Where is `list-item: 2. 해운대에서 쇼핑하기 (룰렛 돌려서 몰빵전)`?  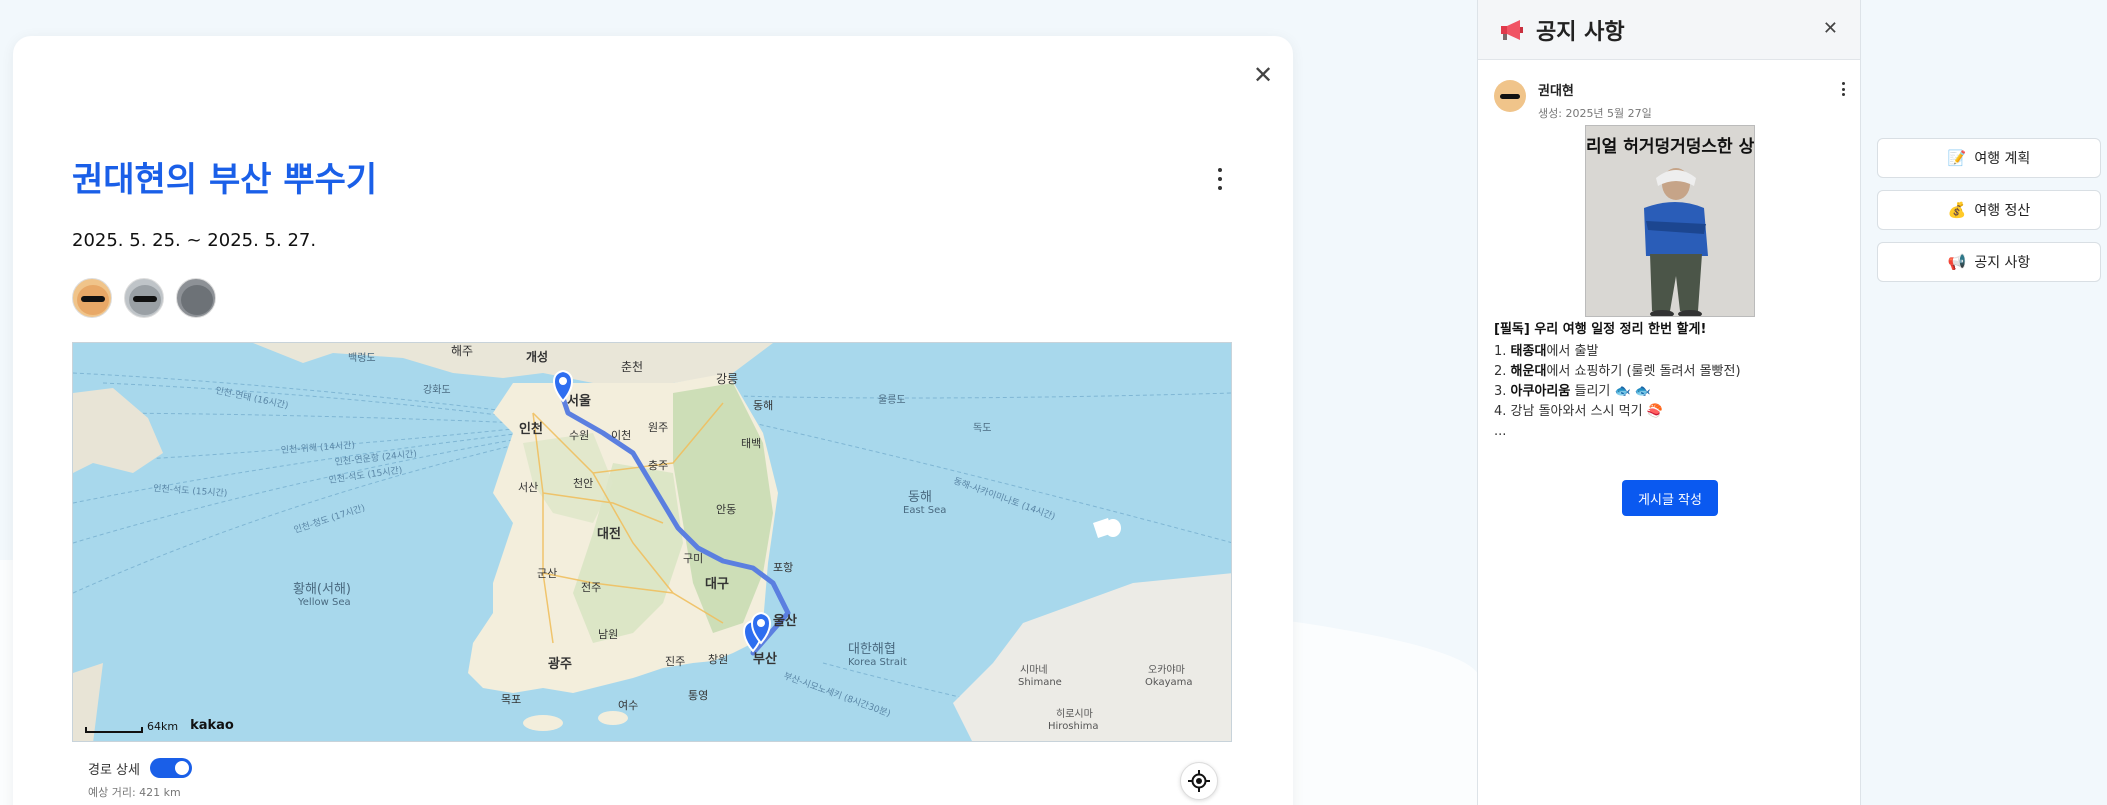
list-item: 2. 해운대에서 쇼핑하기 (룰렛 돌려서 몰빵전) is located at coordinates (1617, 371).